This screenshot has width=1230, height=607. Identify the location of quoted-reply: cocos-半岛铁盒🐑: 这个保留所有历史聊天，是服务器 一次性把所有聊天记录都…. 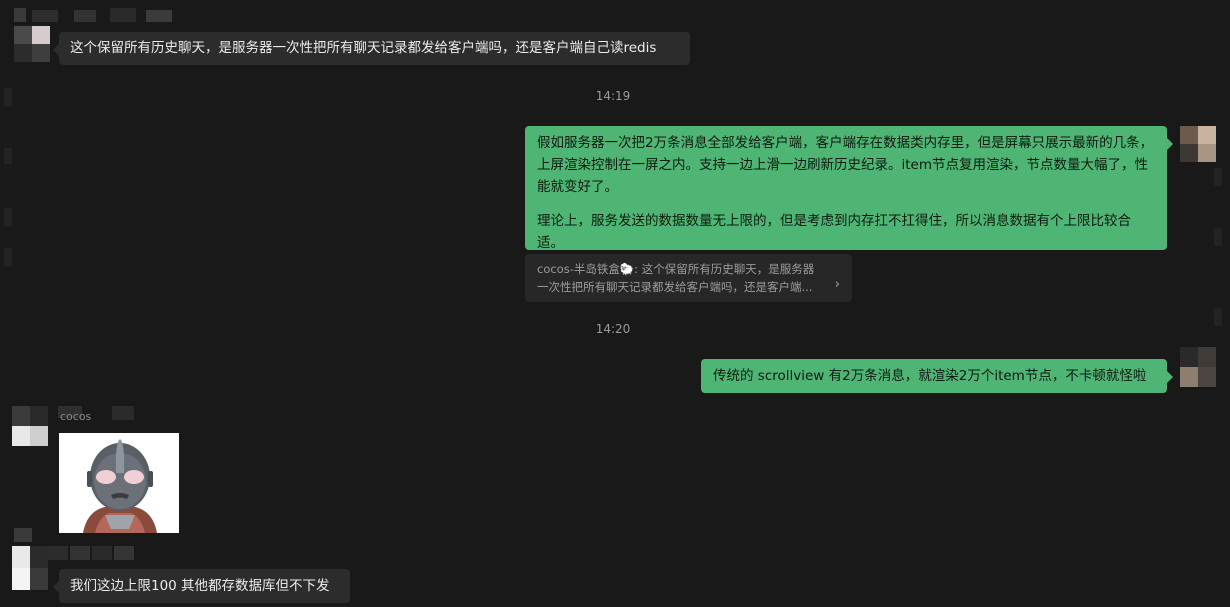
(688, 278).